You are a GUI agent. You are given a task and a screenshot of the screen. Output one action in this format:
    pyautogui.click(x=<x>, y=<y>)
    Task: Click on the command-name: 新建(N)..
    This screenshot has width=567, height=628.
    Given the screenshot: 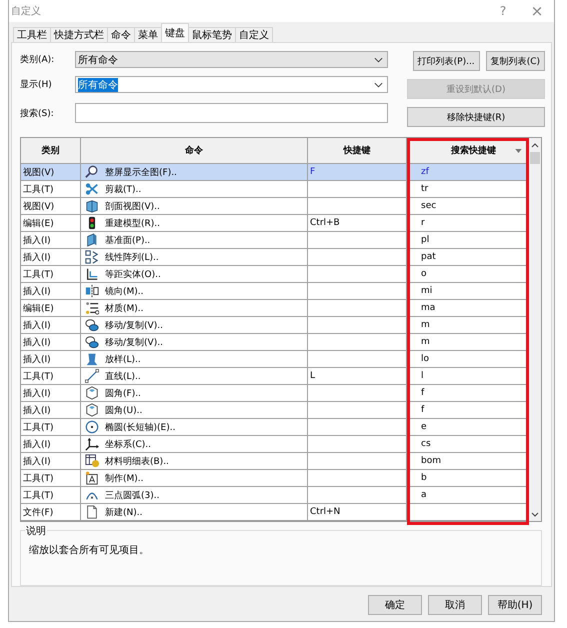 What is the action you would take?
    pyautogui.click(x=123, y=512)
    